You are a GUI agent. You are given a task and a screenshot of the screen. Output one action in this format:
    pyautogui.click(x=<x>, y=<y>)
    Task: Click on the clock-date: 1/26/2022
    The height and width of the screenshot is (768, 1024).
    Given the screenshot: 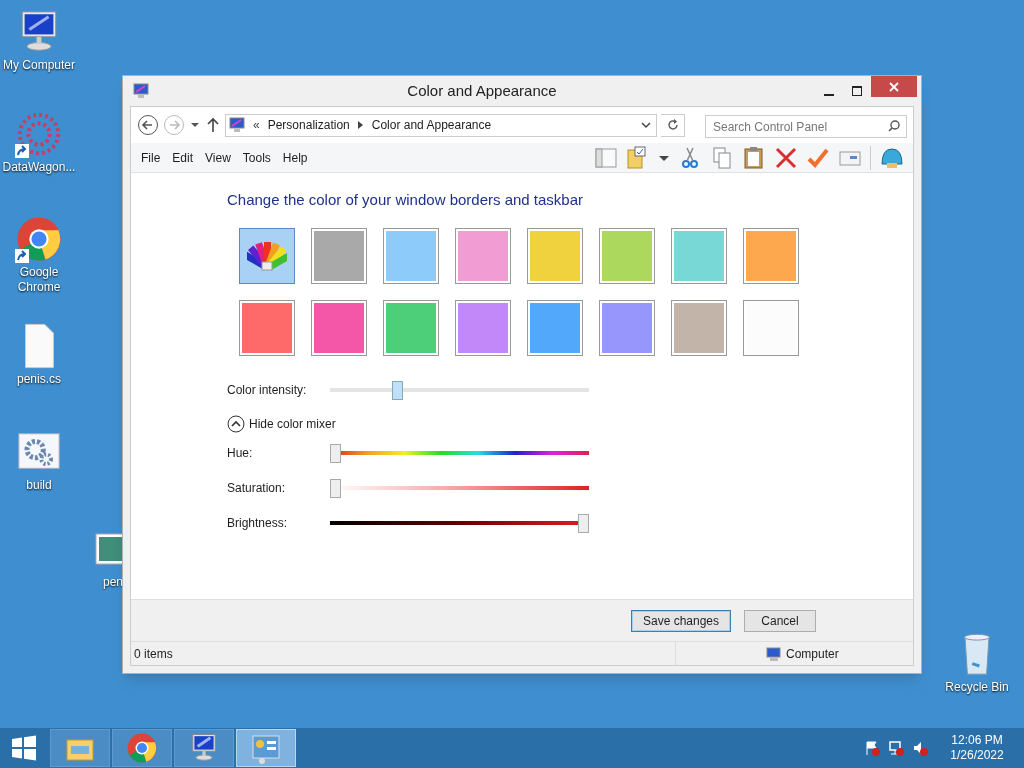 What is the action you would take?
    pyautogui.click(x=977, y=755)
    